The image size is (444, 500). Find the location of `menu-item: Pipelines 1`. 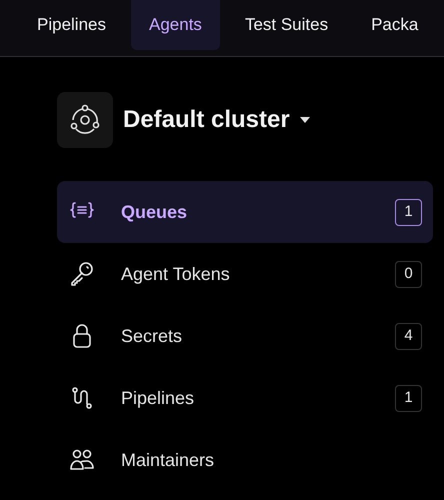

menu-item: Pipelines 1 is located at coordinates (245, 398).